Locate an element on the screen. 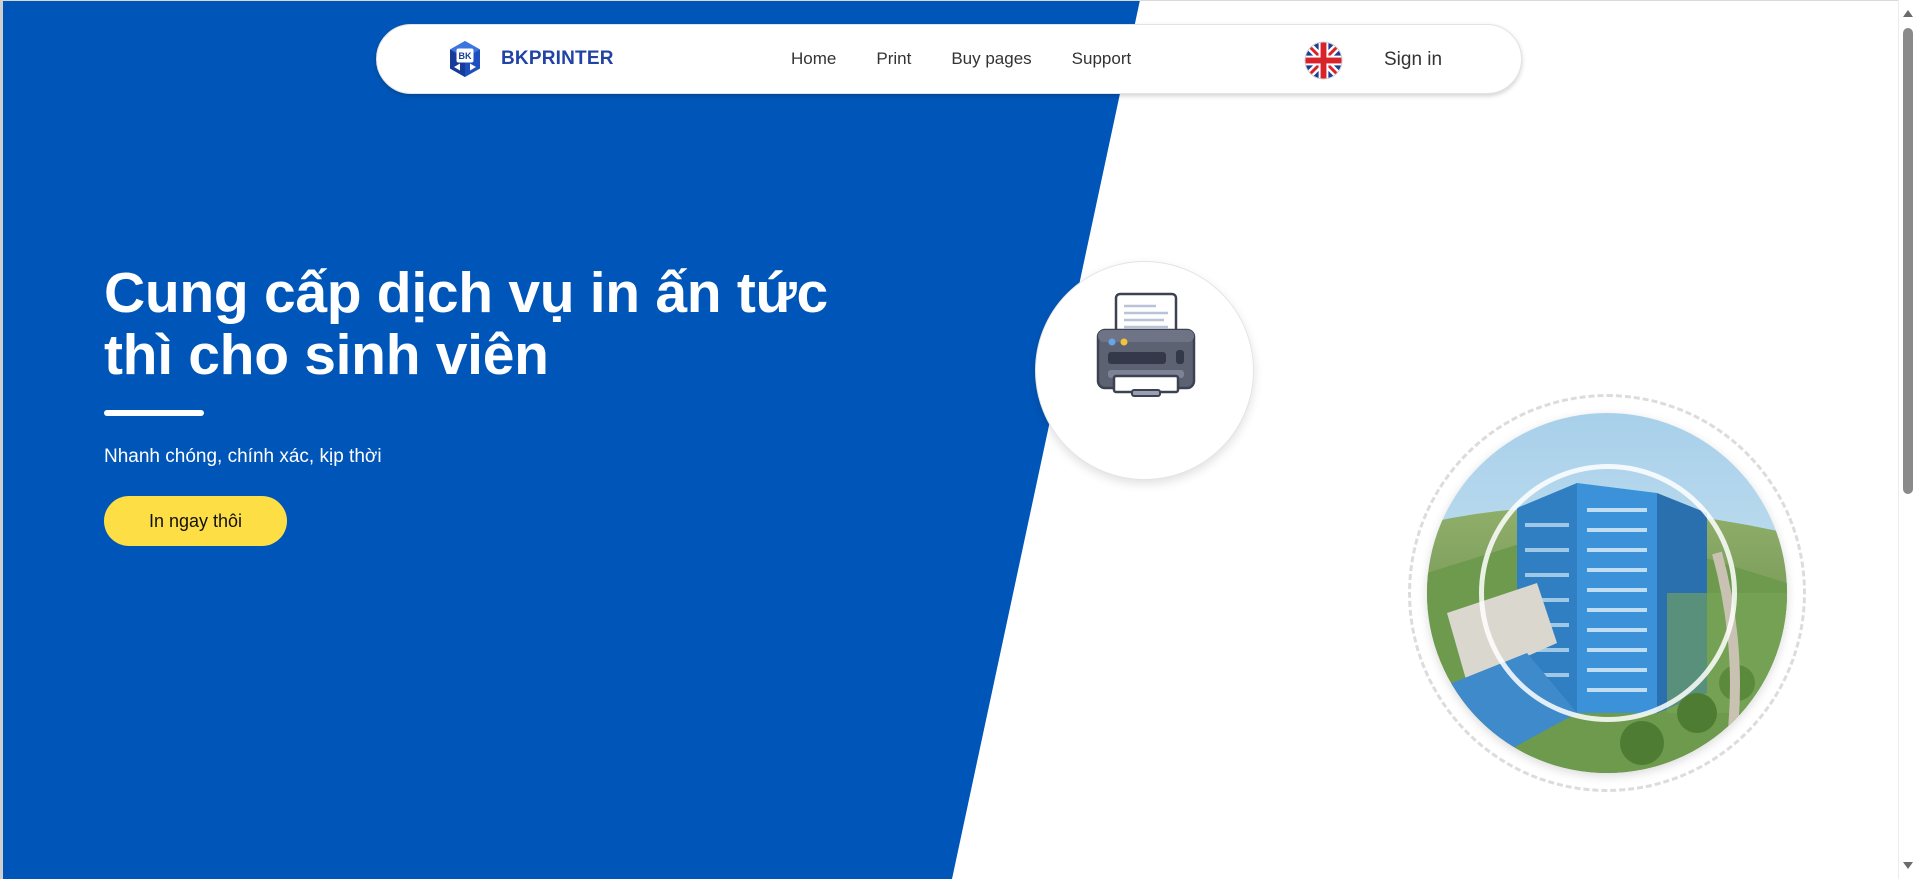 The height and width of the screenshot is (879, 1918). vertical-scrollbar is located at coordinates (1908, 439).